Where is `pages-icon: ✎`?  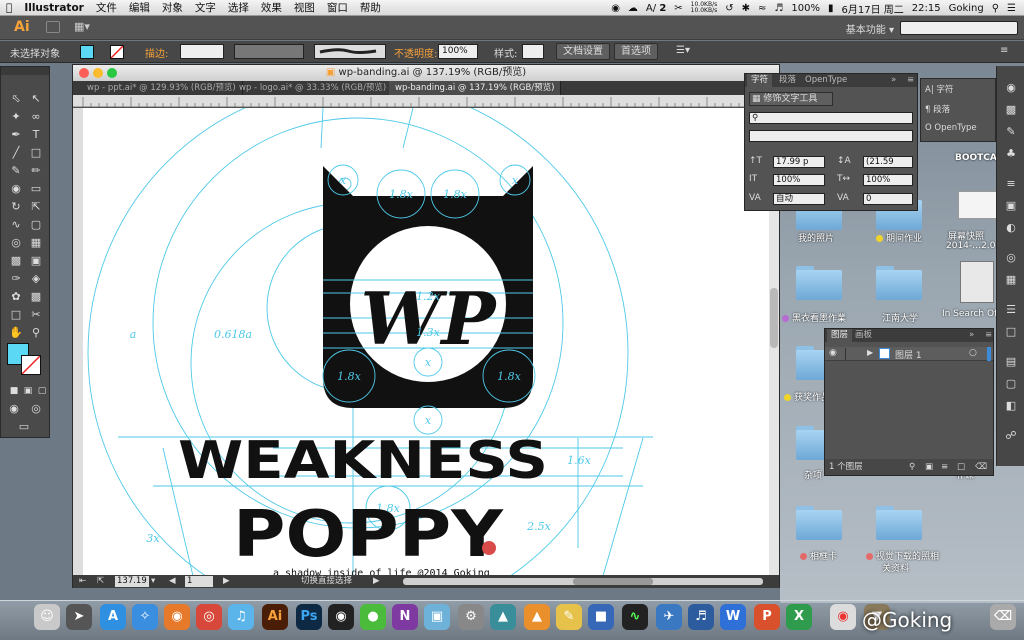
pages-icon: ✎ is located at coordinates (569, 617).